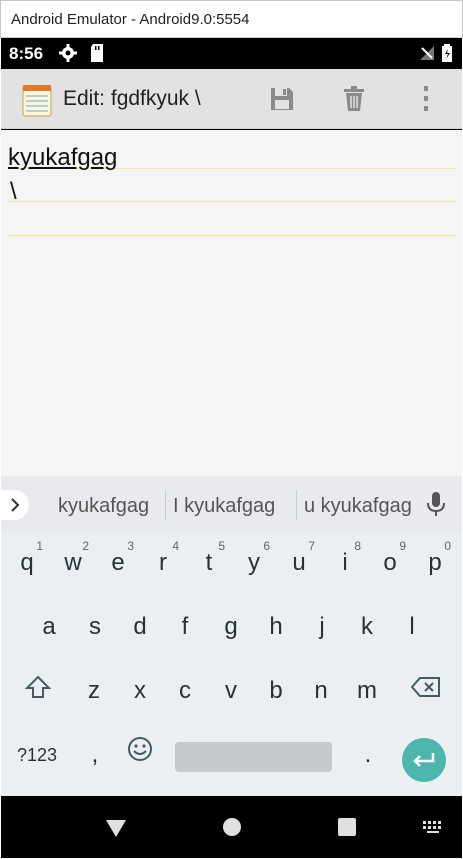  I want to click on key-l: l, so click(412, 622).